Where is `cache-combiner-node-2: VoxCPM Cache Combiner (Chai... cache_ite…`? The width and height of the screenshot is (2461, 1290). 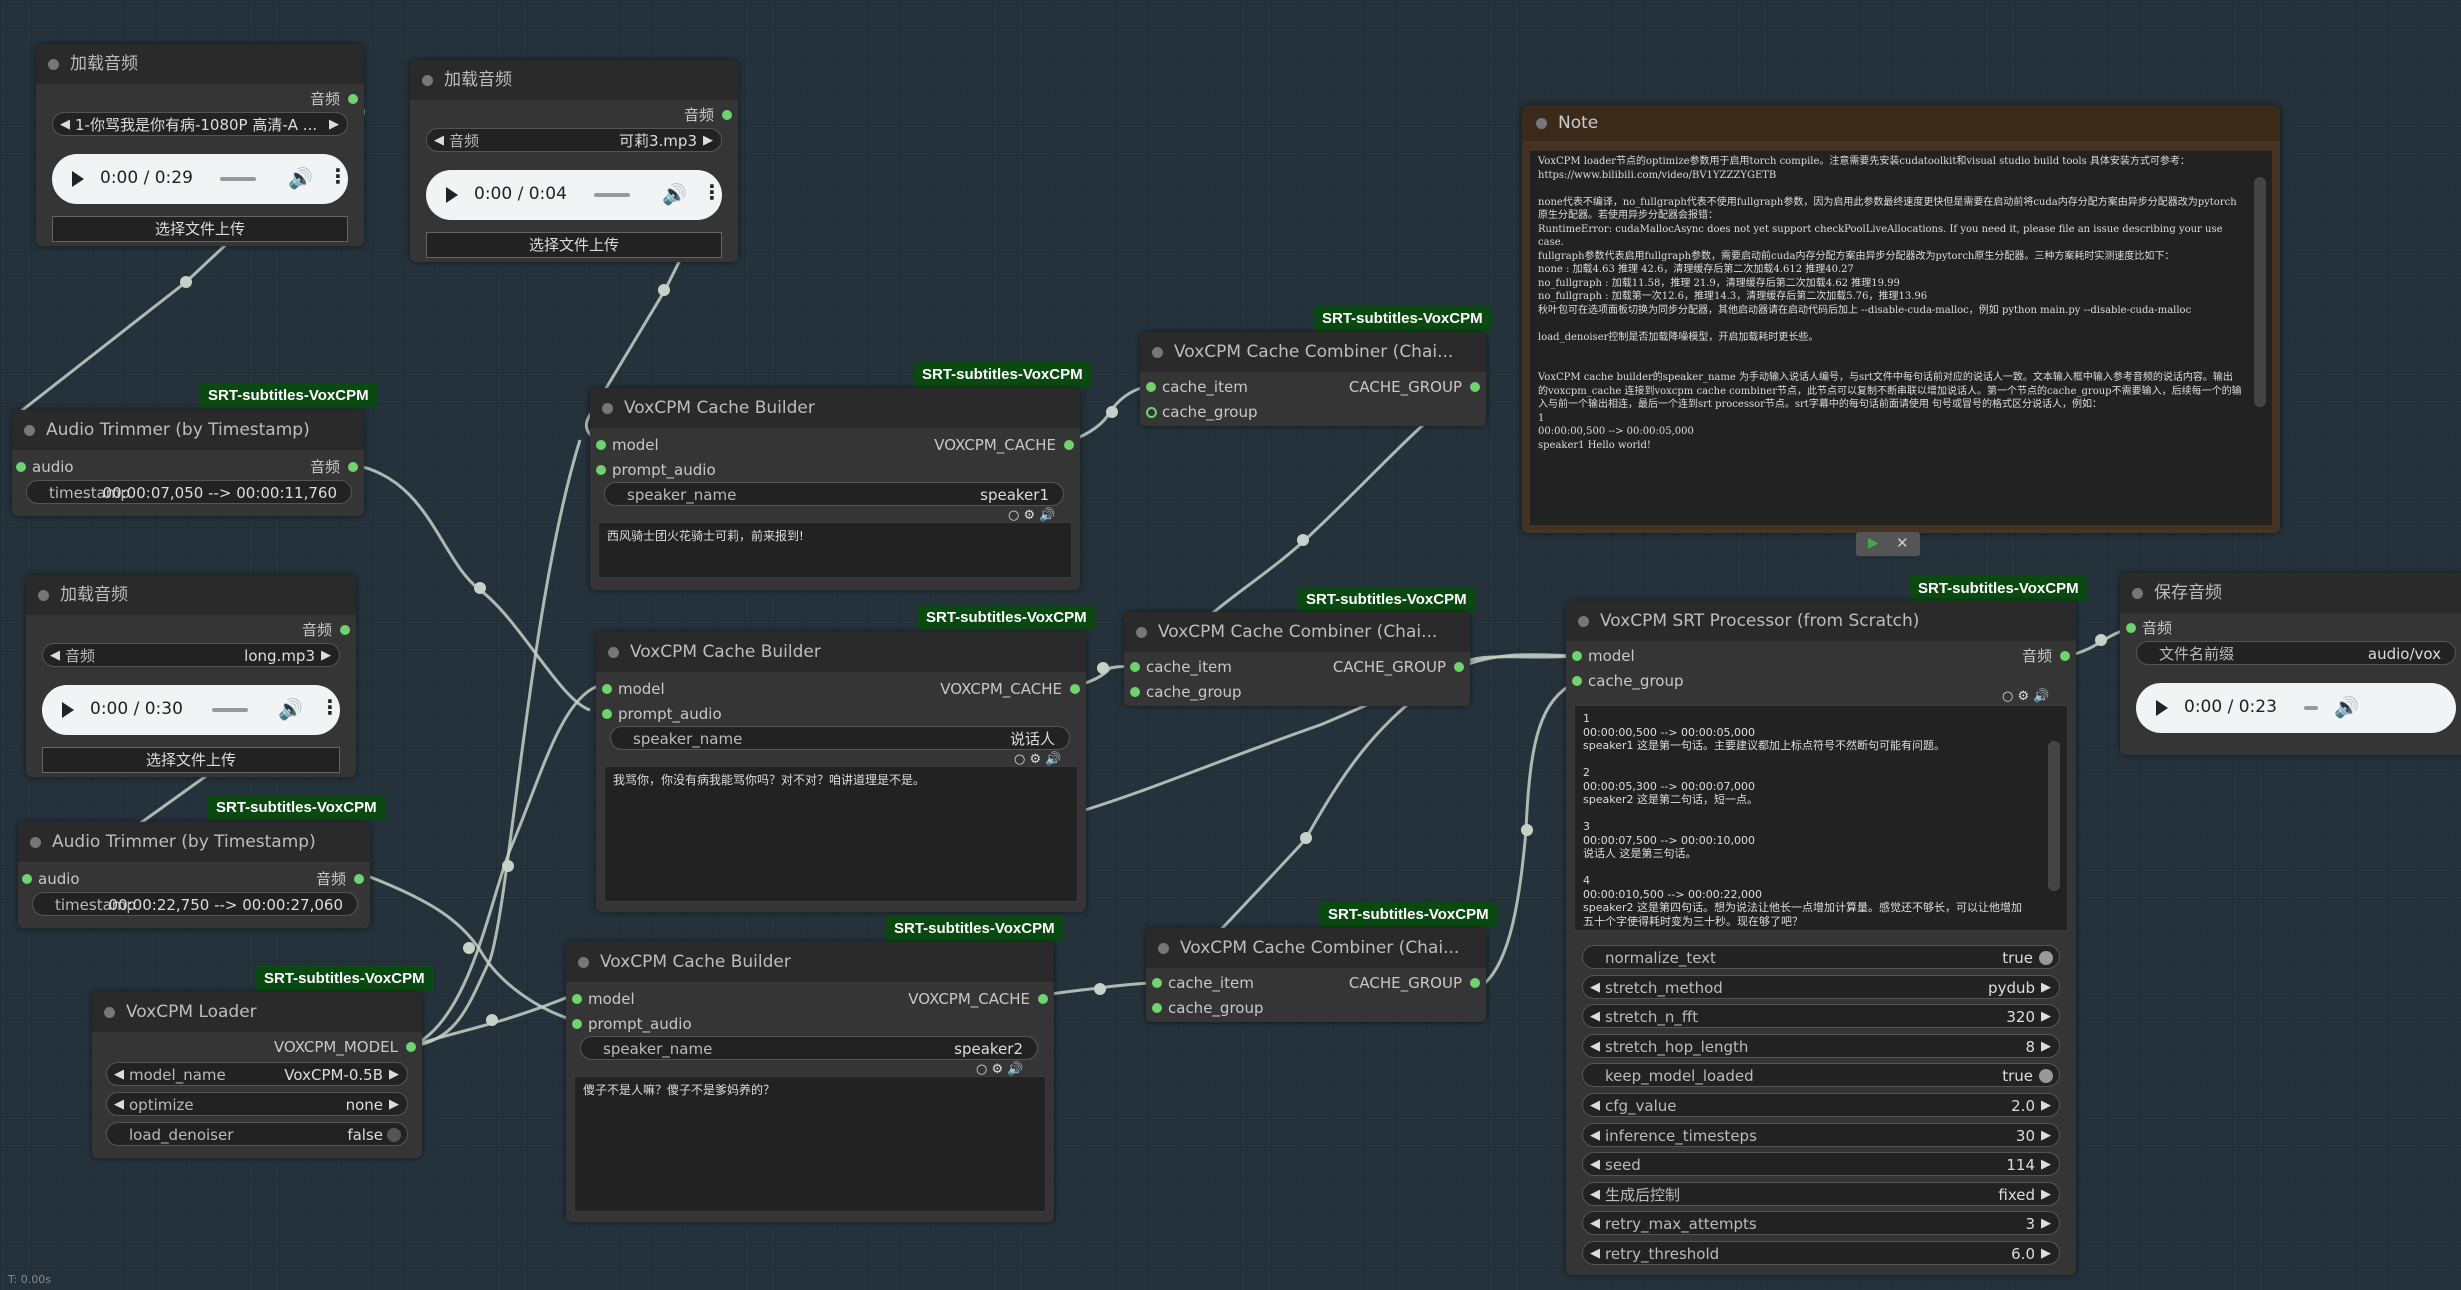 cache-combiner-node-2: VoxCPM Cache Combiner (Chai... cache_ite… is located at coordinates (1297, 659).